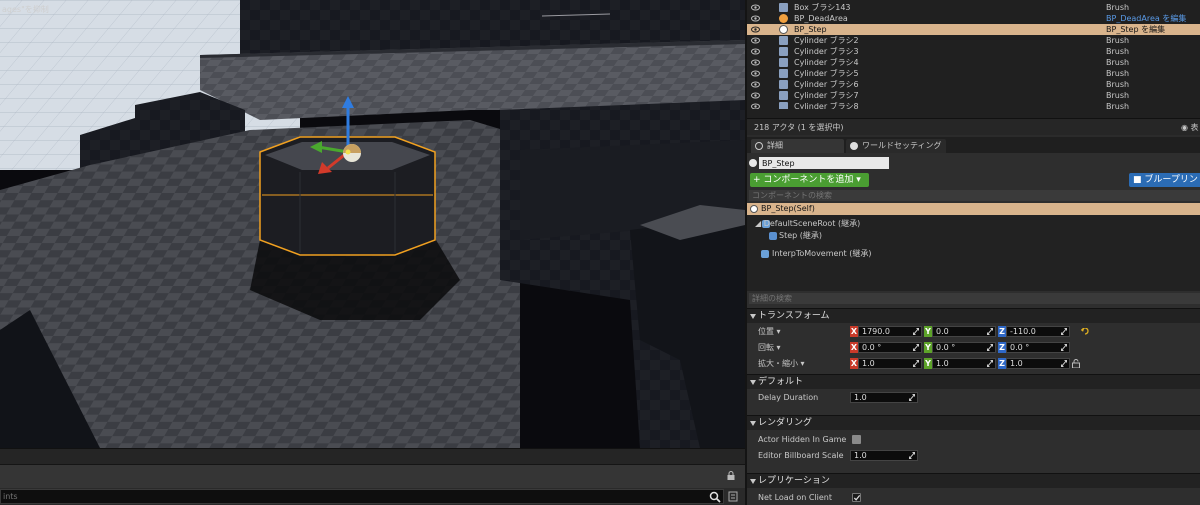 Image resolution: width=1200 pixels, height=505 pixels. What do you see at coordinates (964, 347) in the screenshot?
I see `rotation-y-field: 0.0 °` at bounding box center [964, 347].